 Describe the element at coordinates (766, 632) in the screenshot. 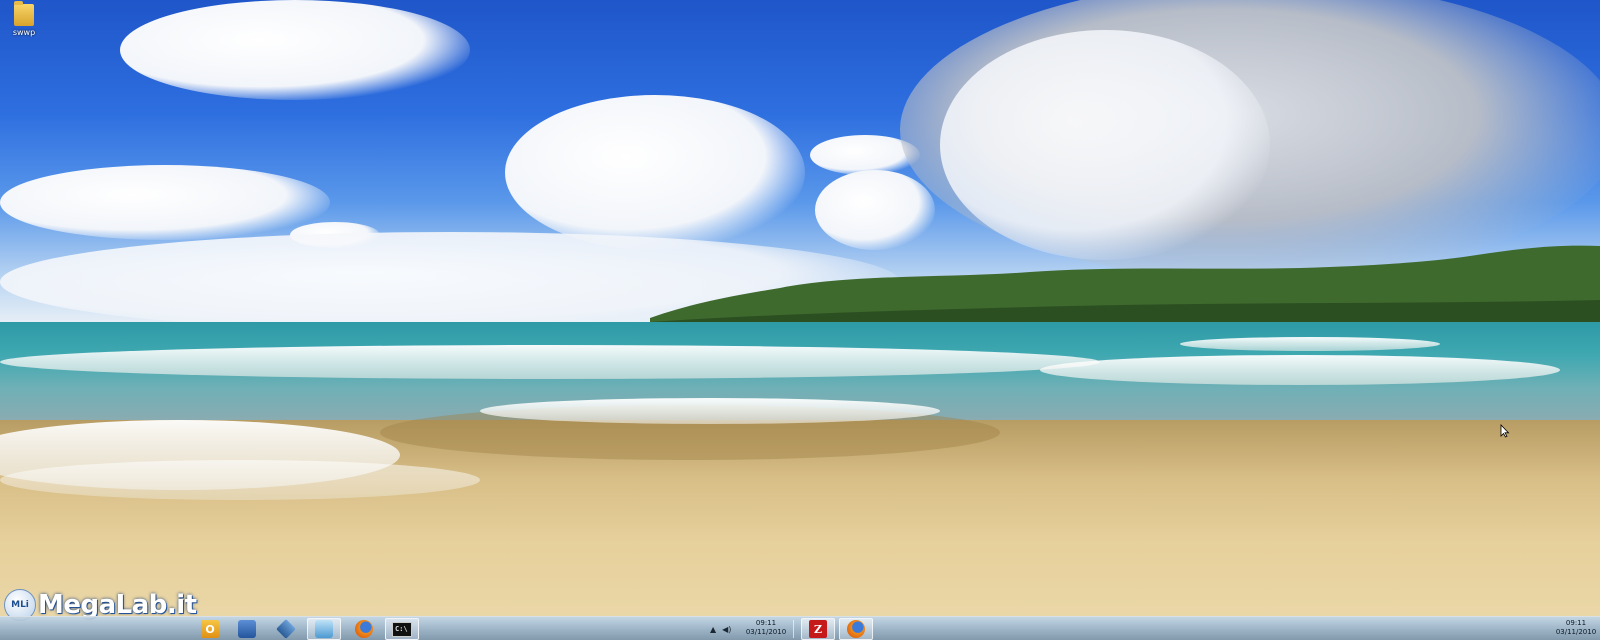

I see `clock-date: 03/11/2010` at that location.